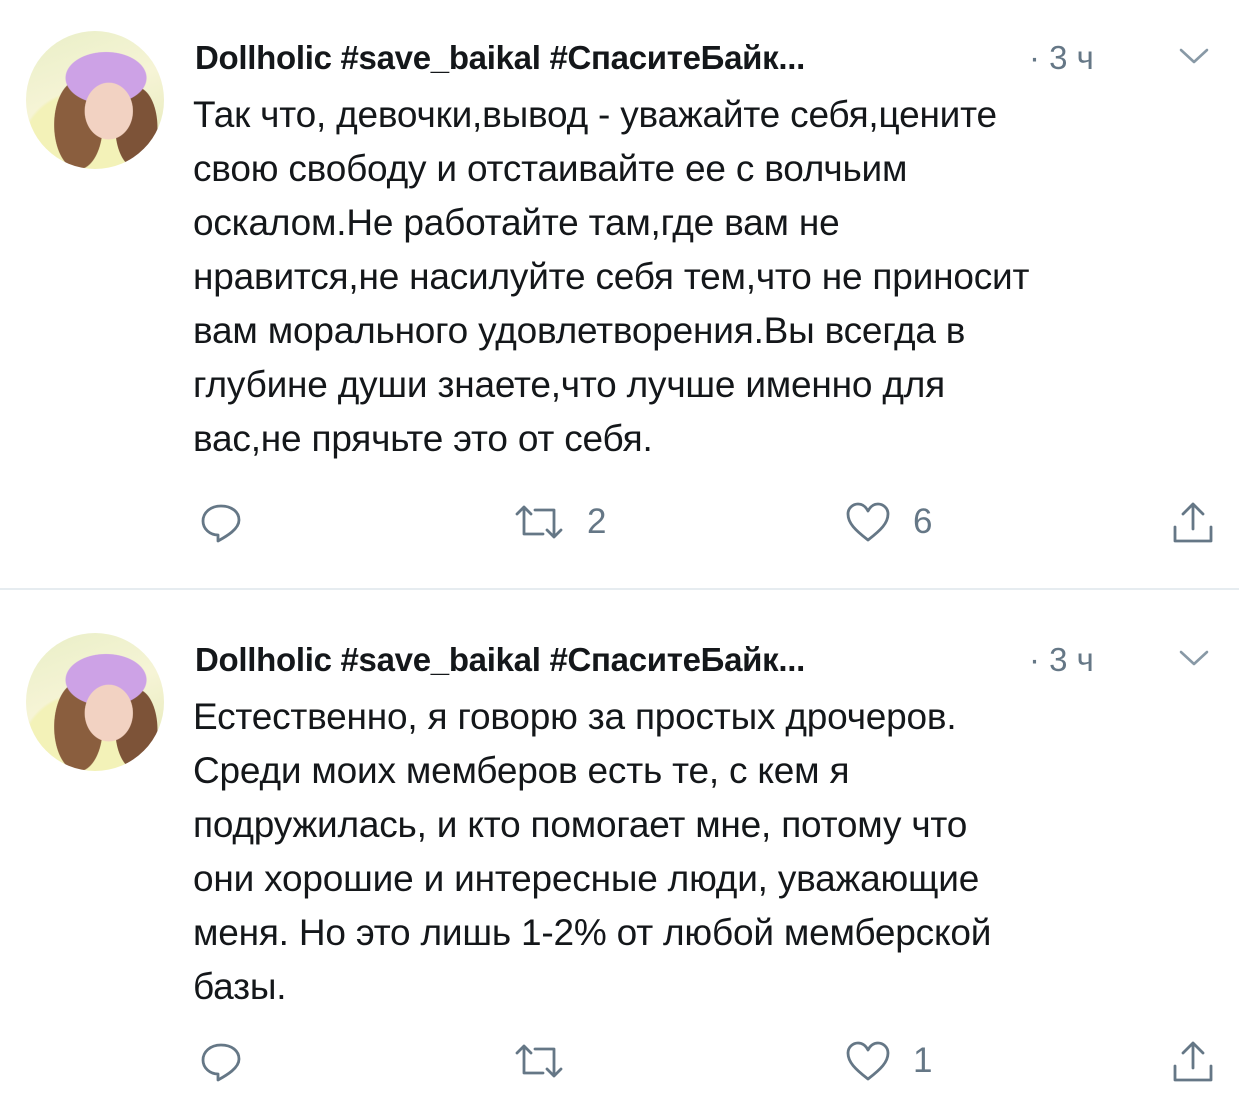  I want to click on like-count: 1, so click(923, 1060).